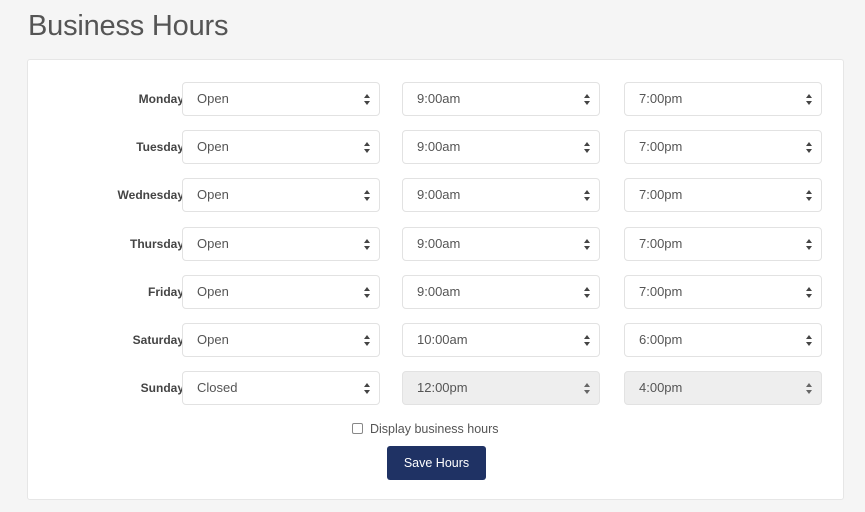 The image size is (865, 512). Describe the element at coordinates (442, 339) in the screenshot. I see `select-value: 10:00am` at that location.